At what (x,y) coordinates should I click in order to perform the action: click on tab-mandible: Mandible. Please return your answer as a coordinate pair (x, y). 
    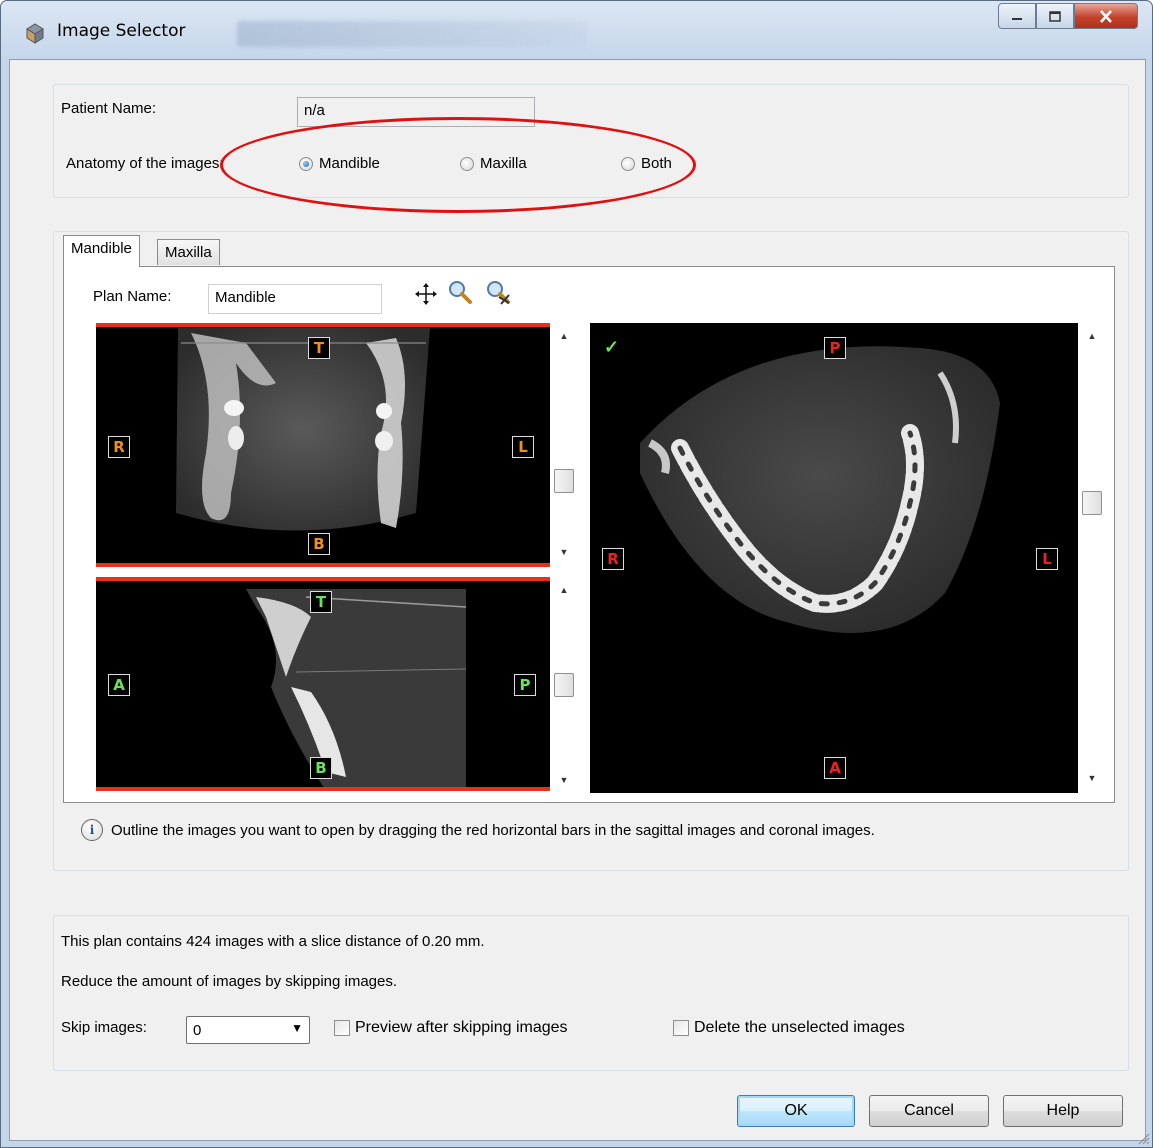
    Looking at the image, I should click on (101, 251).